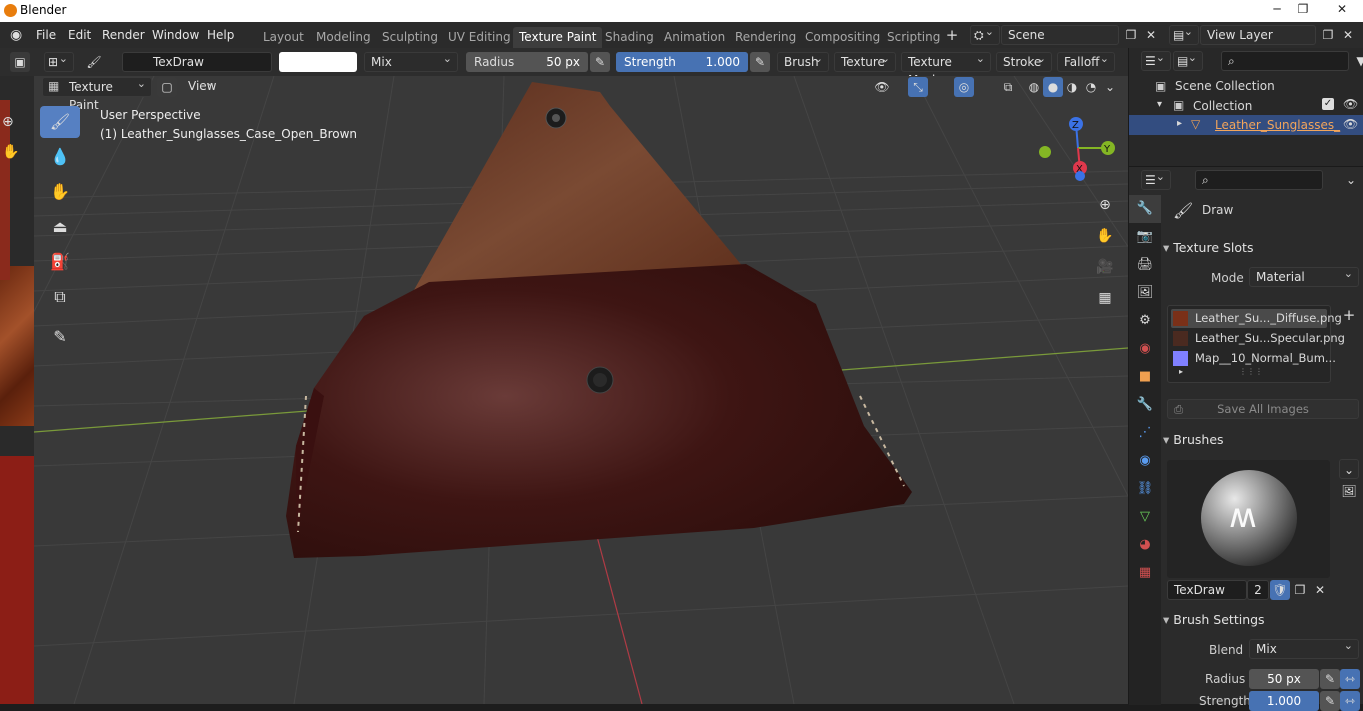 The width and height of the screenshot is (1363, 711). I want to click on strength-pressure-icon: ✎, so click(760, 62).